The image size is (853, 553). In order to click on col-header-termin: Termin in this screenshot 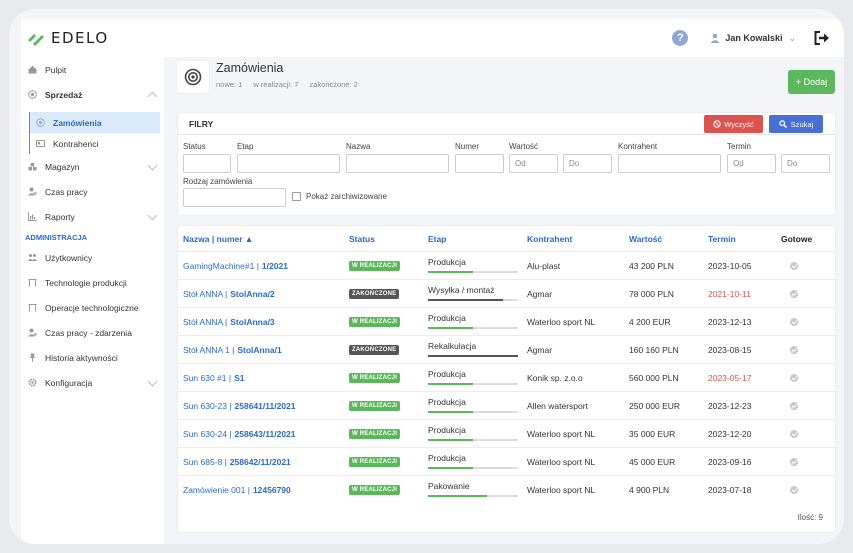, I will do `click(722, 238)`.